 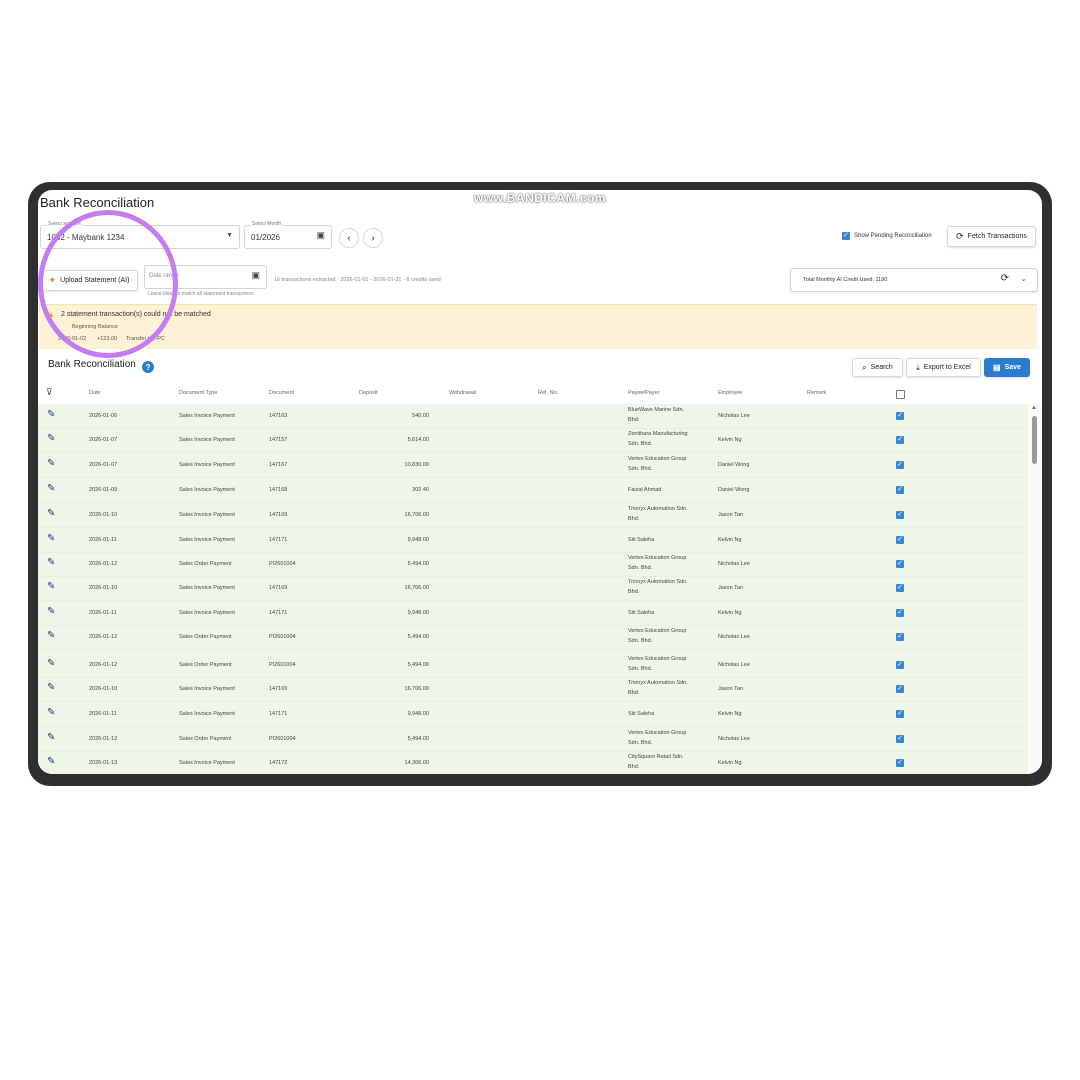 What do you see at coordinates (107, 339) in the screenshot?
I see `warning-item-amount: +123.00` at bounding box center [107, 339].